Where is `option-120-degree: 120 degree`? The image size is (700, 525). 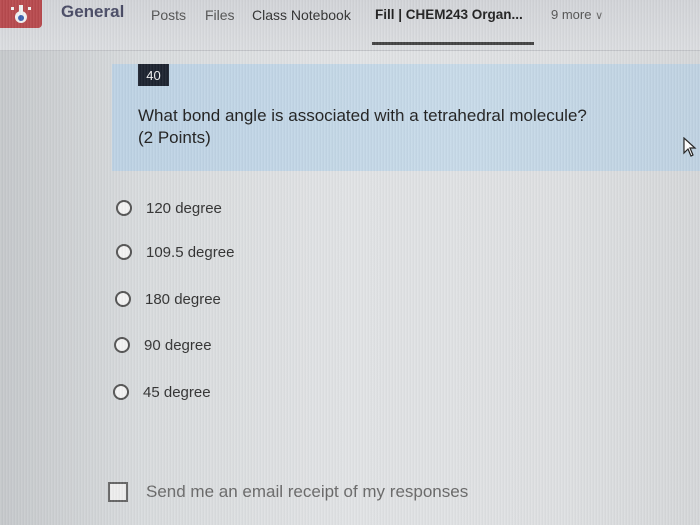 option-120-degree: 120 degree is located at coordinates (169, 208).